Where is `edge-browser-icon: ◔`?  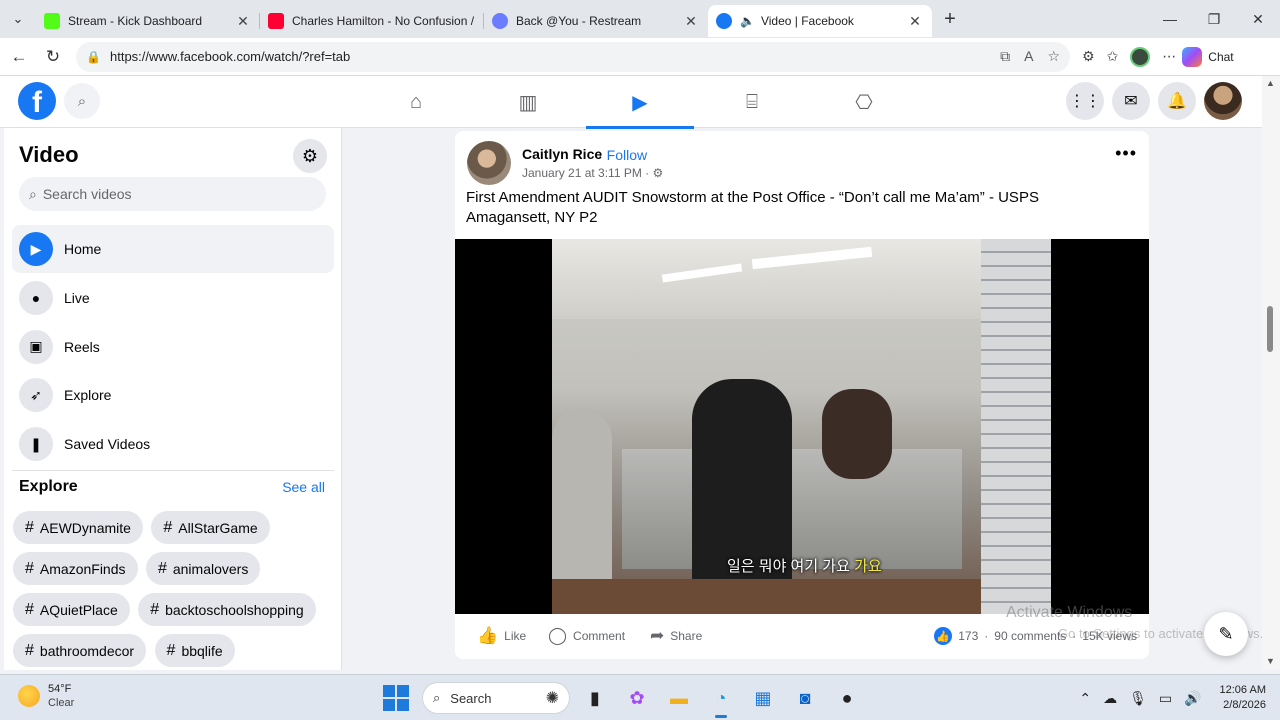 edge-browser-icon: ◔ is located at coordinates (721, 699).